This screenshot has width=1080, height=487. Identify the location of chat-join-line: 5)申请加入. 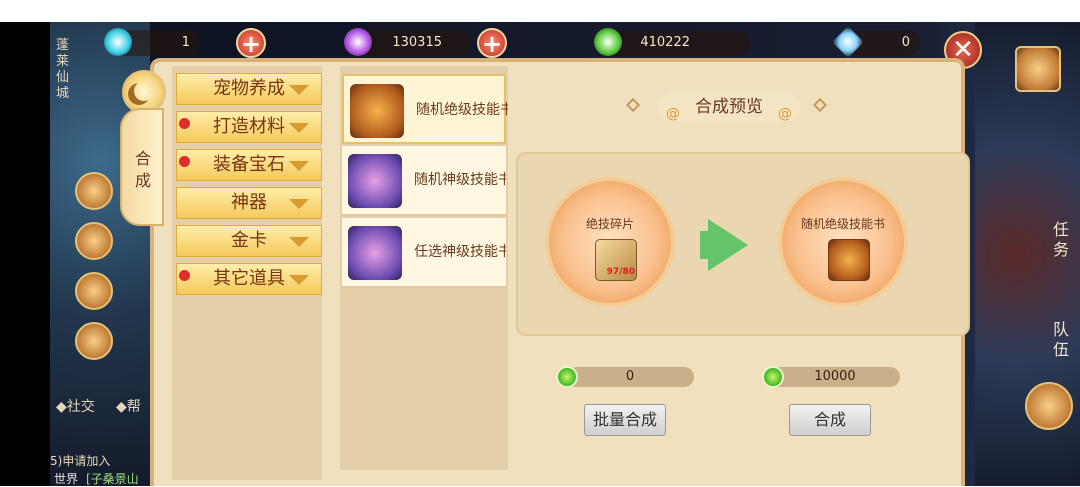
(80, 460).